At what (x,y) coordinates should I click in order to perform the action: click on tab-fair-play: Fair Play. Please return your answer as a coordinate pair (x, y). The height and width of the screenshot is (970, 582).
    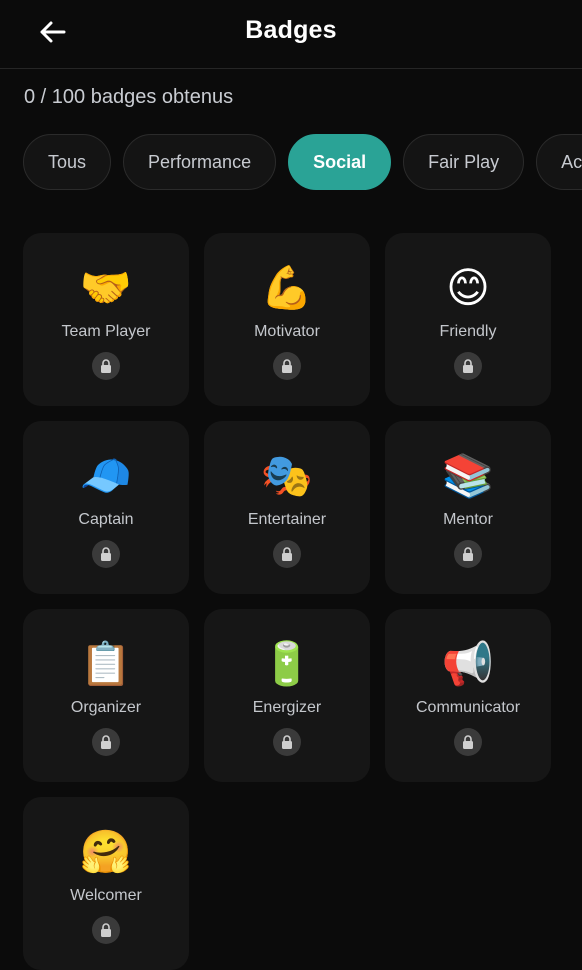
    Looking at the image, I should click on (464, 162).